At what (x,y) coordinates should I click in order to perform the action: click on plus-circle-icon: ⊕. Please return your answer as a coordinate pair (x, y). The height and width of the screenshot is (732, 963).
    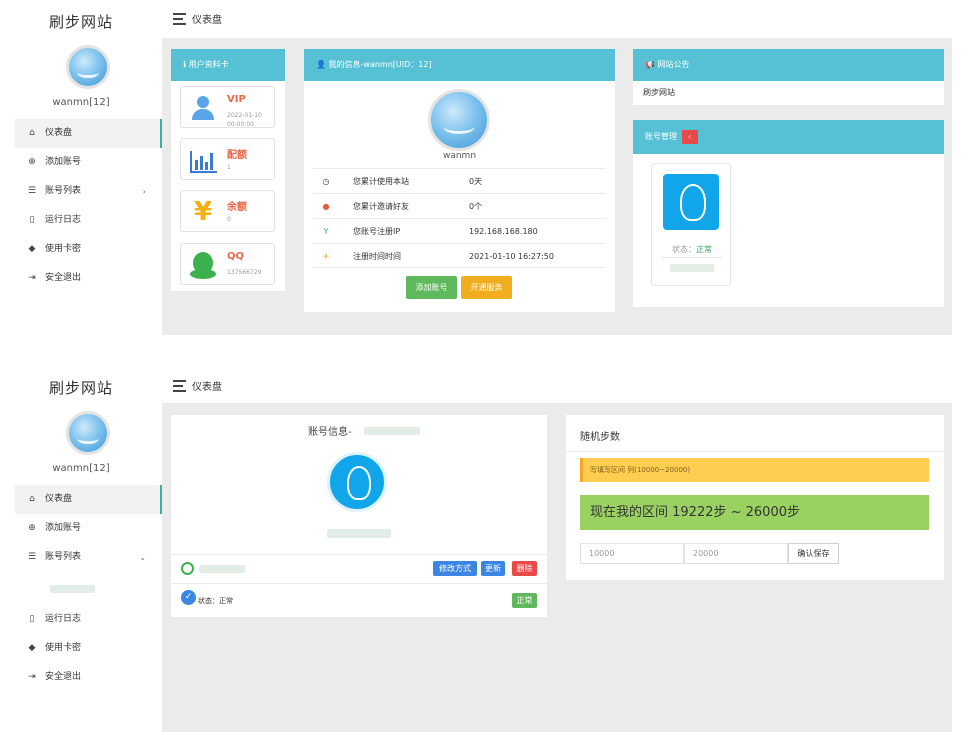
    Looking at the image, I should click on (32, 162).